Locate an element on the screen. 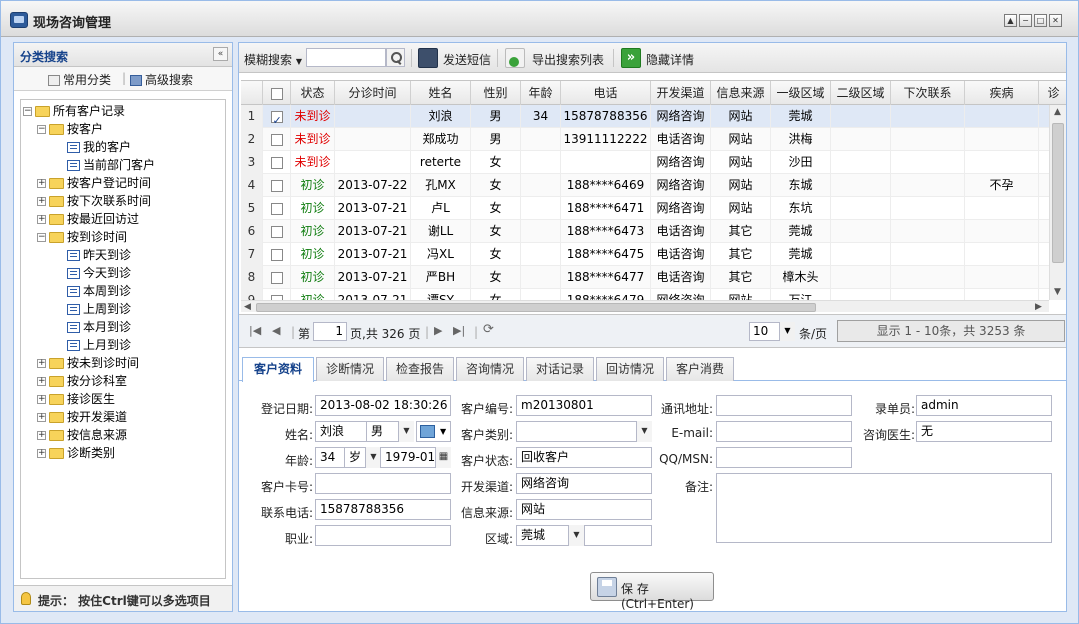 The height and width of the screenshot is (624, 1079). tree-folder: − 按到诊时间 is located at coordinates (82, 237).